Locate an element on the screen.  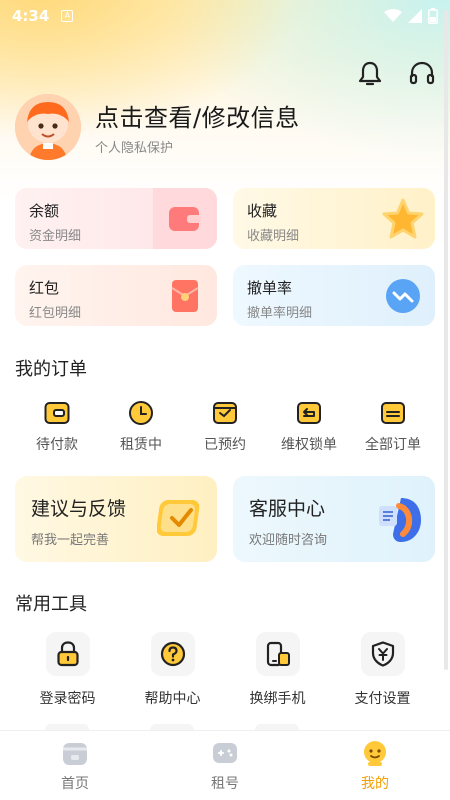
orders-icon is located at coordinates (393, 413).